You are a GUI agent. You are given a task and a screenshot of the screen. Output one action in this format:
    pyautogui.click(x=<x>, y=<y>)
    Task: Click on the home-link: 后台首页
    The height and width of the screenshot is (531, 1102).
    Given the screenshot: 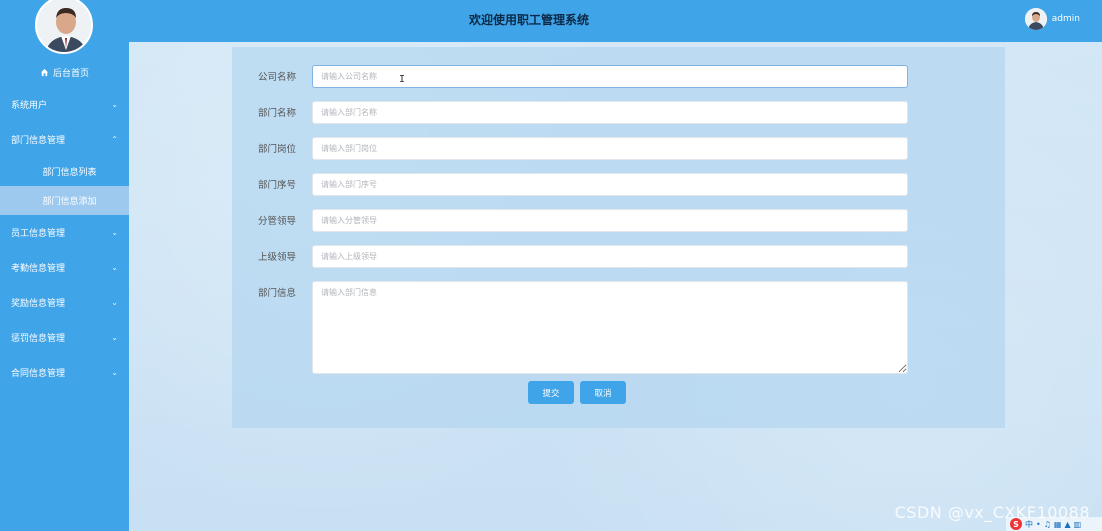 What is the action you would take?
    pyautogui.click(x=64, y=72)
    